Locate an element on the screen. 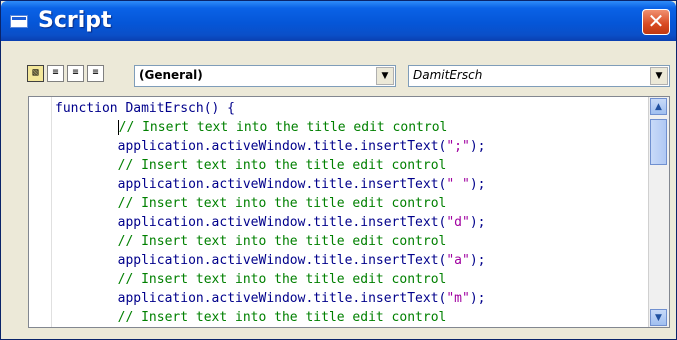 This screenshot has width=677, height=340. code-string: "d" is located at coordinates (458, 222).